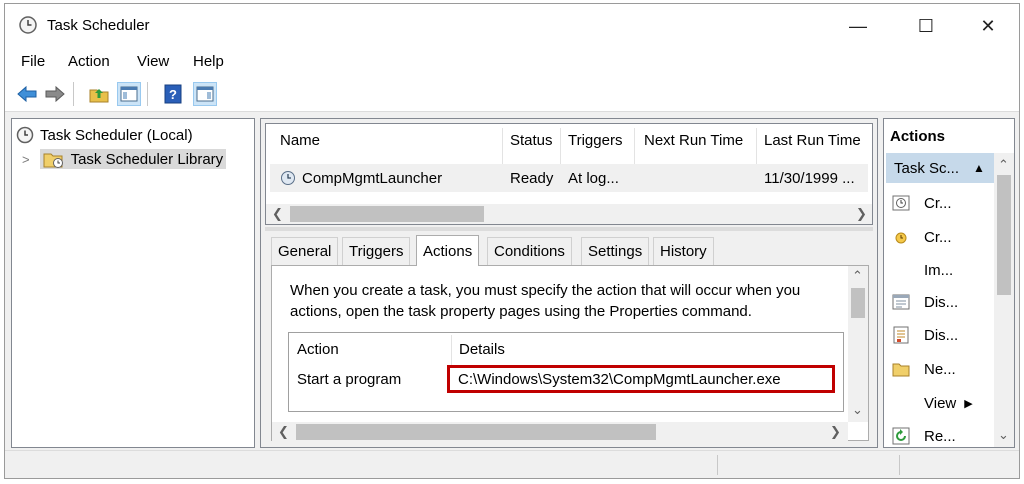  I want to click on tree-item-task-scheduler-library: > Task Scheduler Library, so click(124, 159).